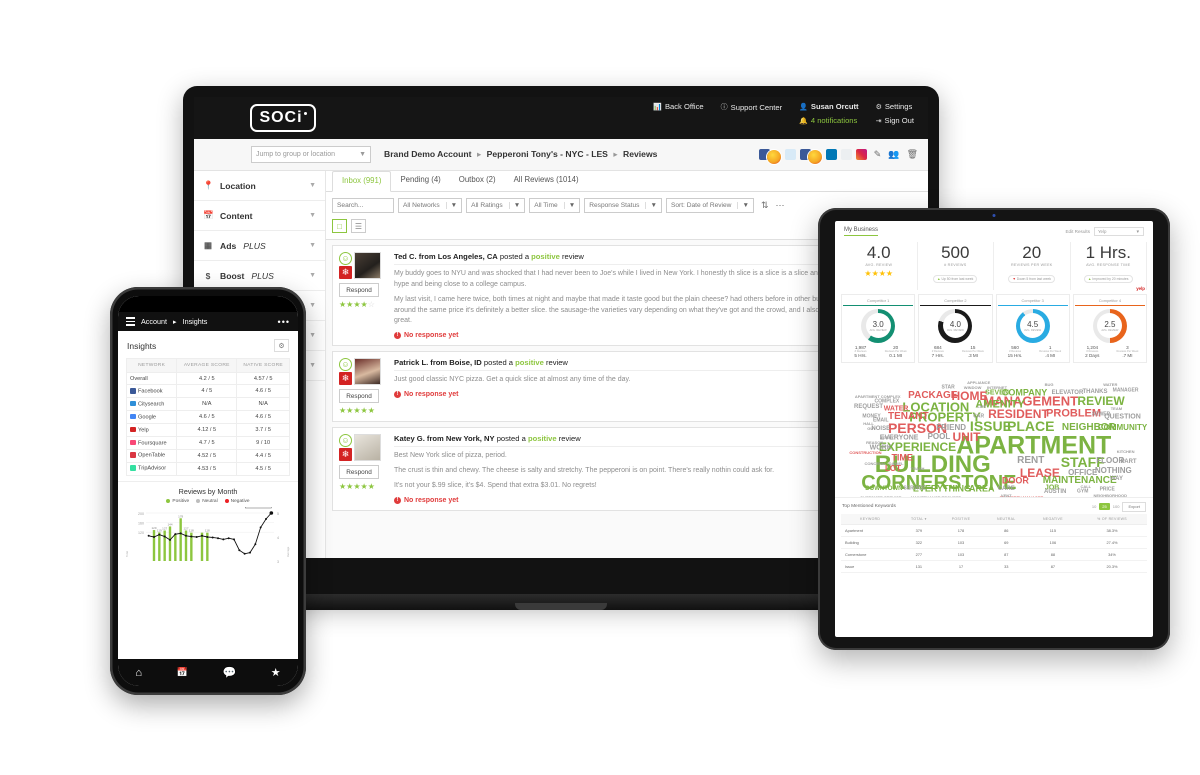 Image resolution: width=1200 pixels, height=775 pixels. I want to click on word-cloud-term: VENT, so click(1006, 495).